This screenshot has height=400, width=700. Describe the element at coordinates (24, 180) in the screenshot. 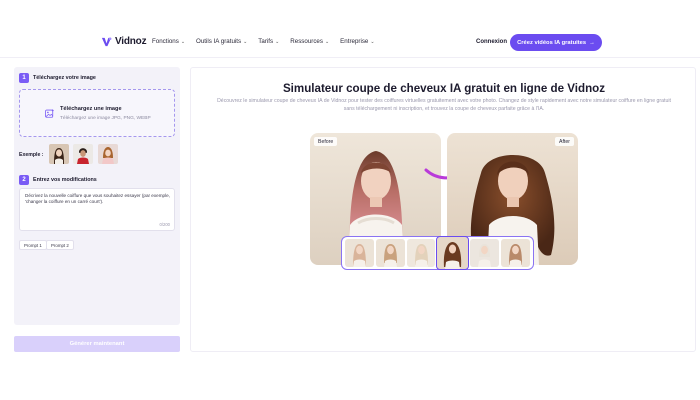

I see `step-number: 2` at that location.